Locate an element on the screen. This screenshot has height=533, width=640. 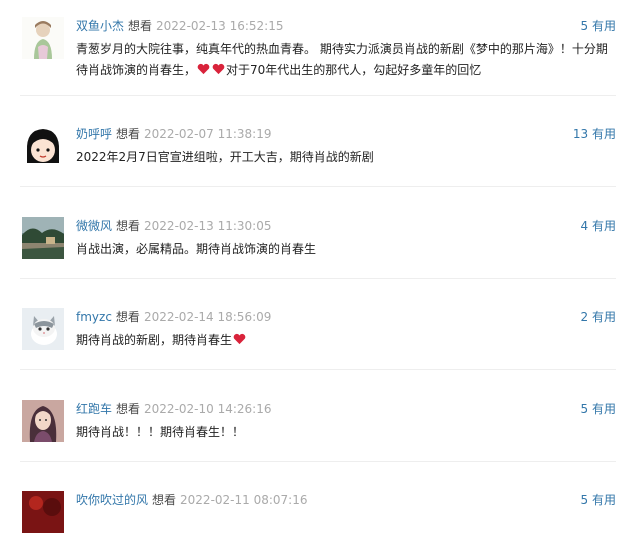
avatar-red-photo-icon is located at coordinates (43, 512).